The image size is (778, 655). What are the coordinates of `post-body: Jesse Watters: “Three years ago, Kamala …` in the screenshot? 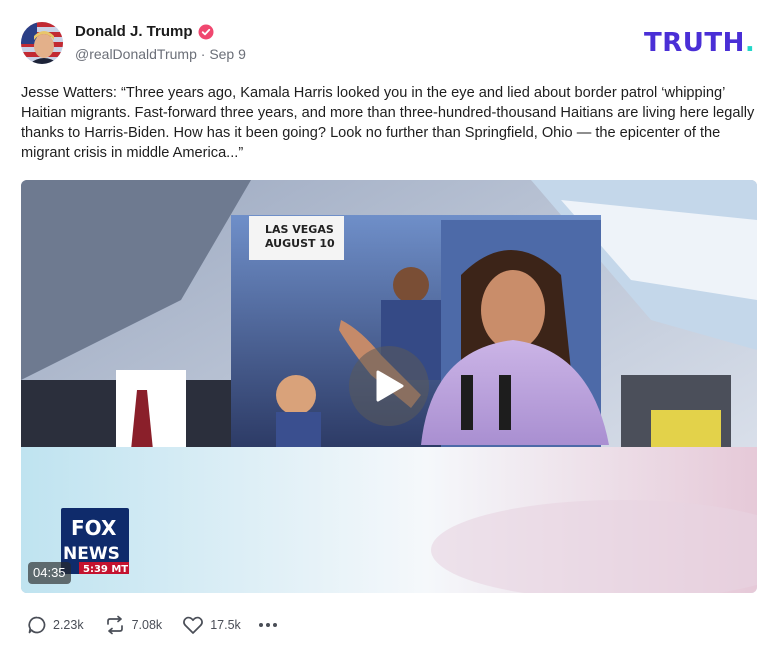 It's located at (388, 123).